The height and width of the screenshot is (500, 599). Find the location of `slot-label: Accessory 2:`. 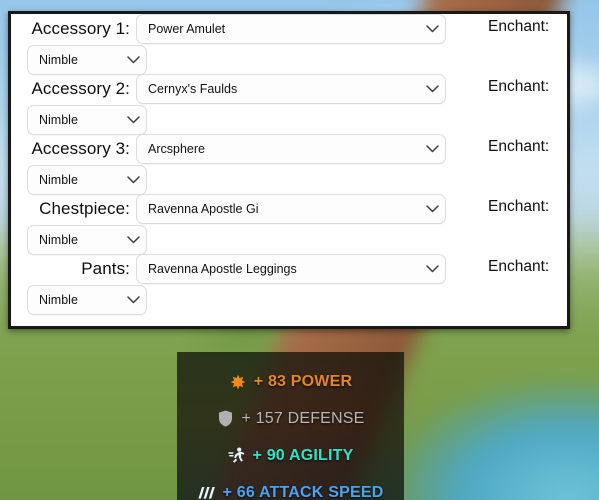

slot-label: Accessory 2: is located at coordinates (80, 88).